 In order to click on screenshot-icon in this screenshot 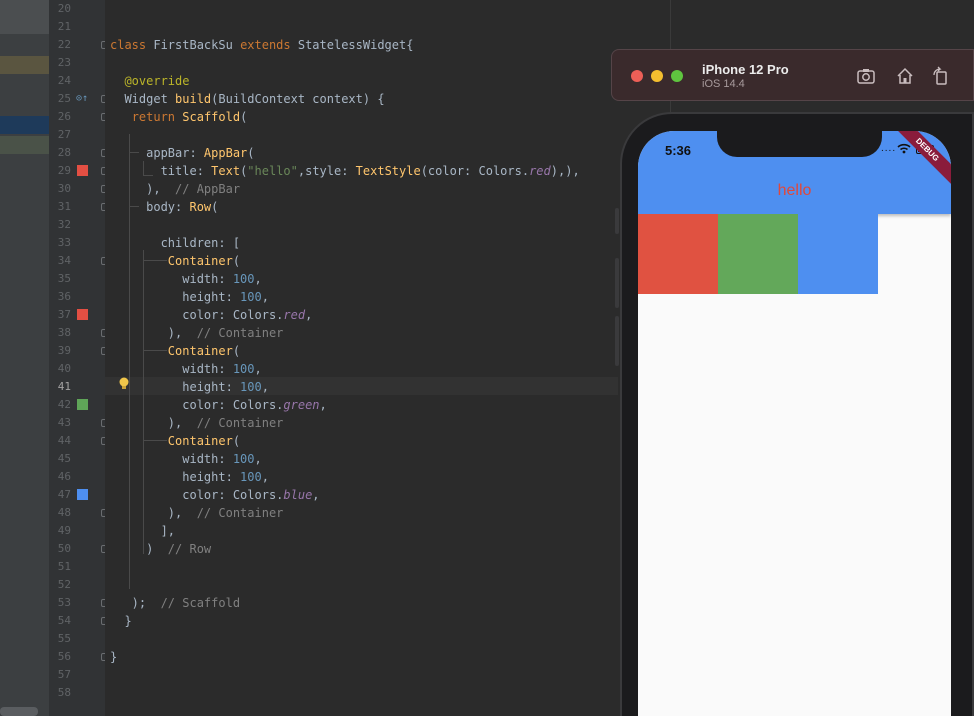, I will do `click(866, 76)`.